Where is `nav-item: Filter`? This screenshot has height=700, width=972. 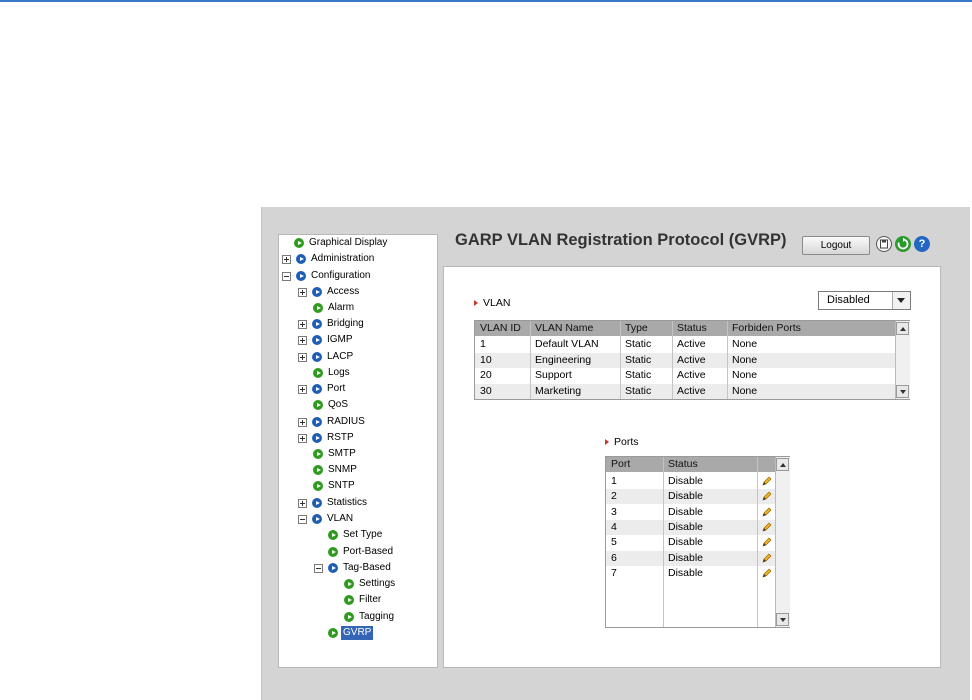 nav-item: Filter is located at coordinates (363, 600).